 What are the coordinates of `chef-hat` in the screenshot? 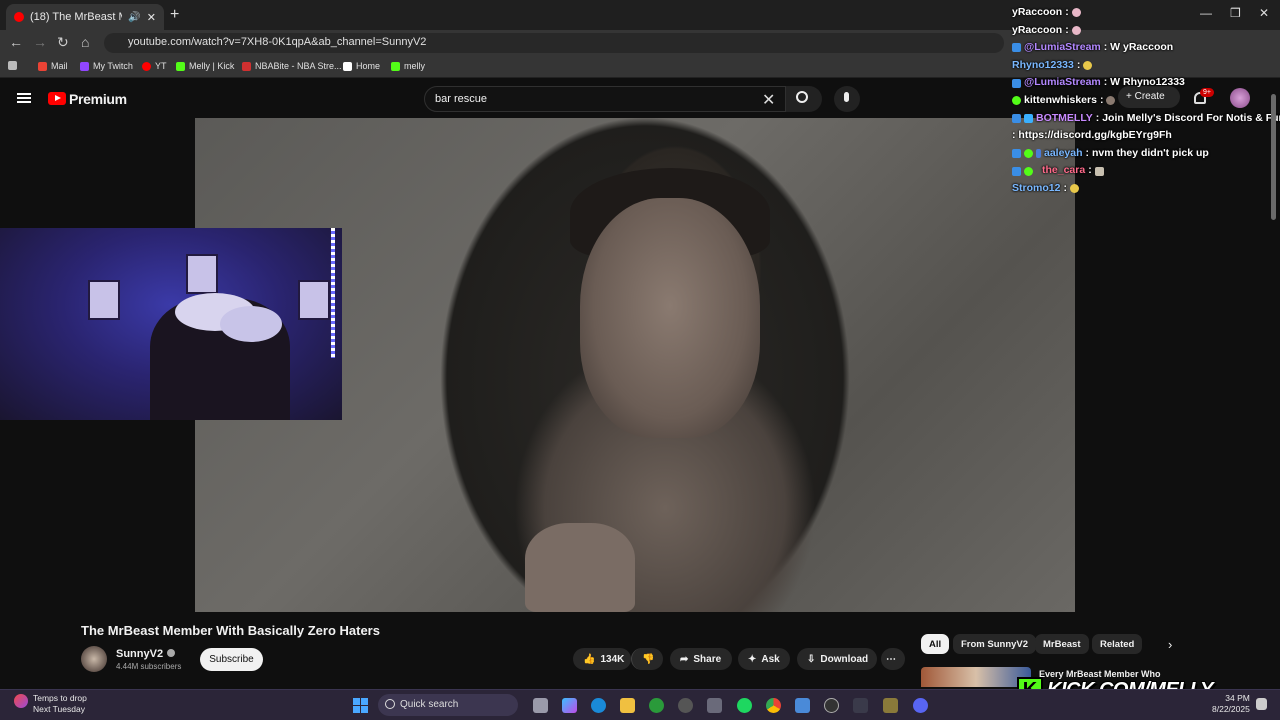 It's located at (251, 324).